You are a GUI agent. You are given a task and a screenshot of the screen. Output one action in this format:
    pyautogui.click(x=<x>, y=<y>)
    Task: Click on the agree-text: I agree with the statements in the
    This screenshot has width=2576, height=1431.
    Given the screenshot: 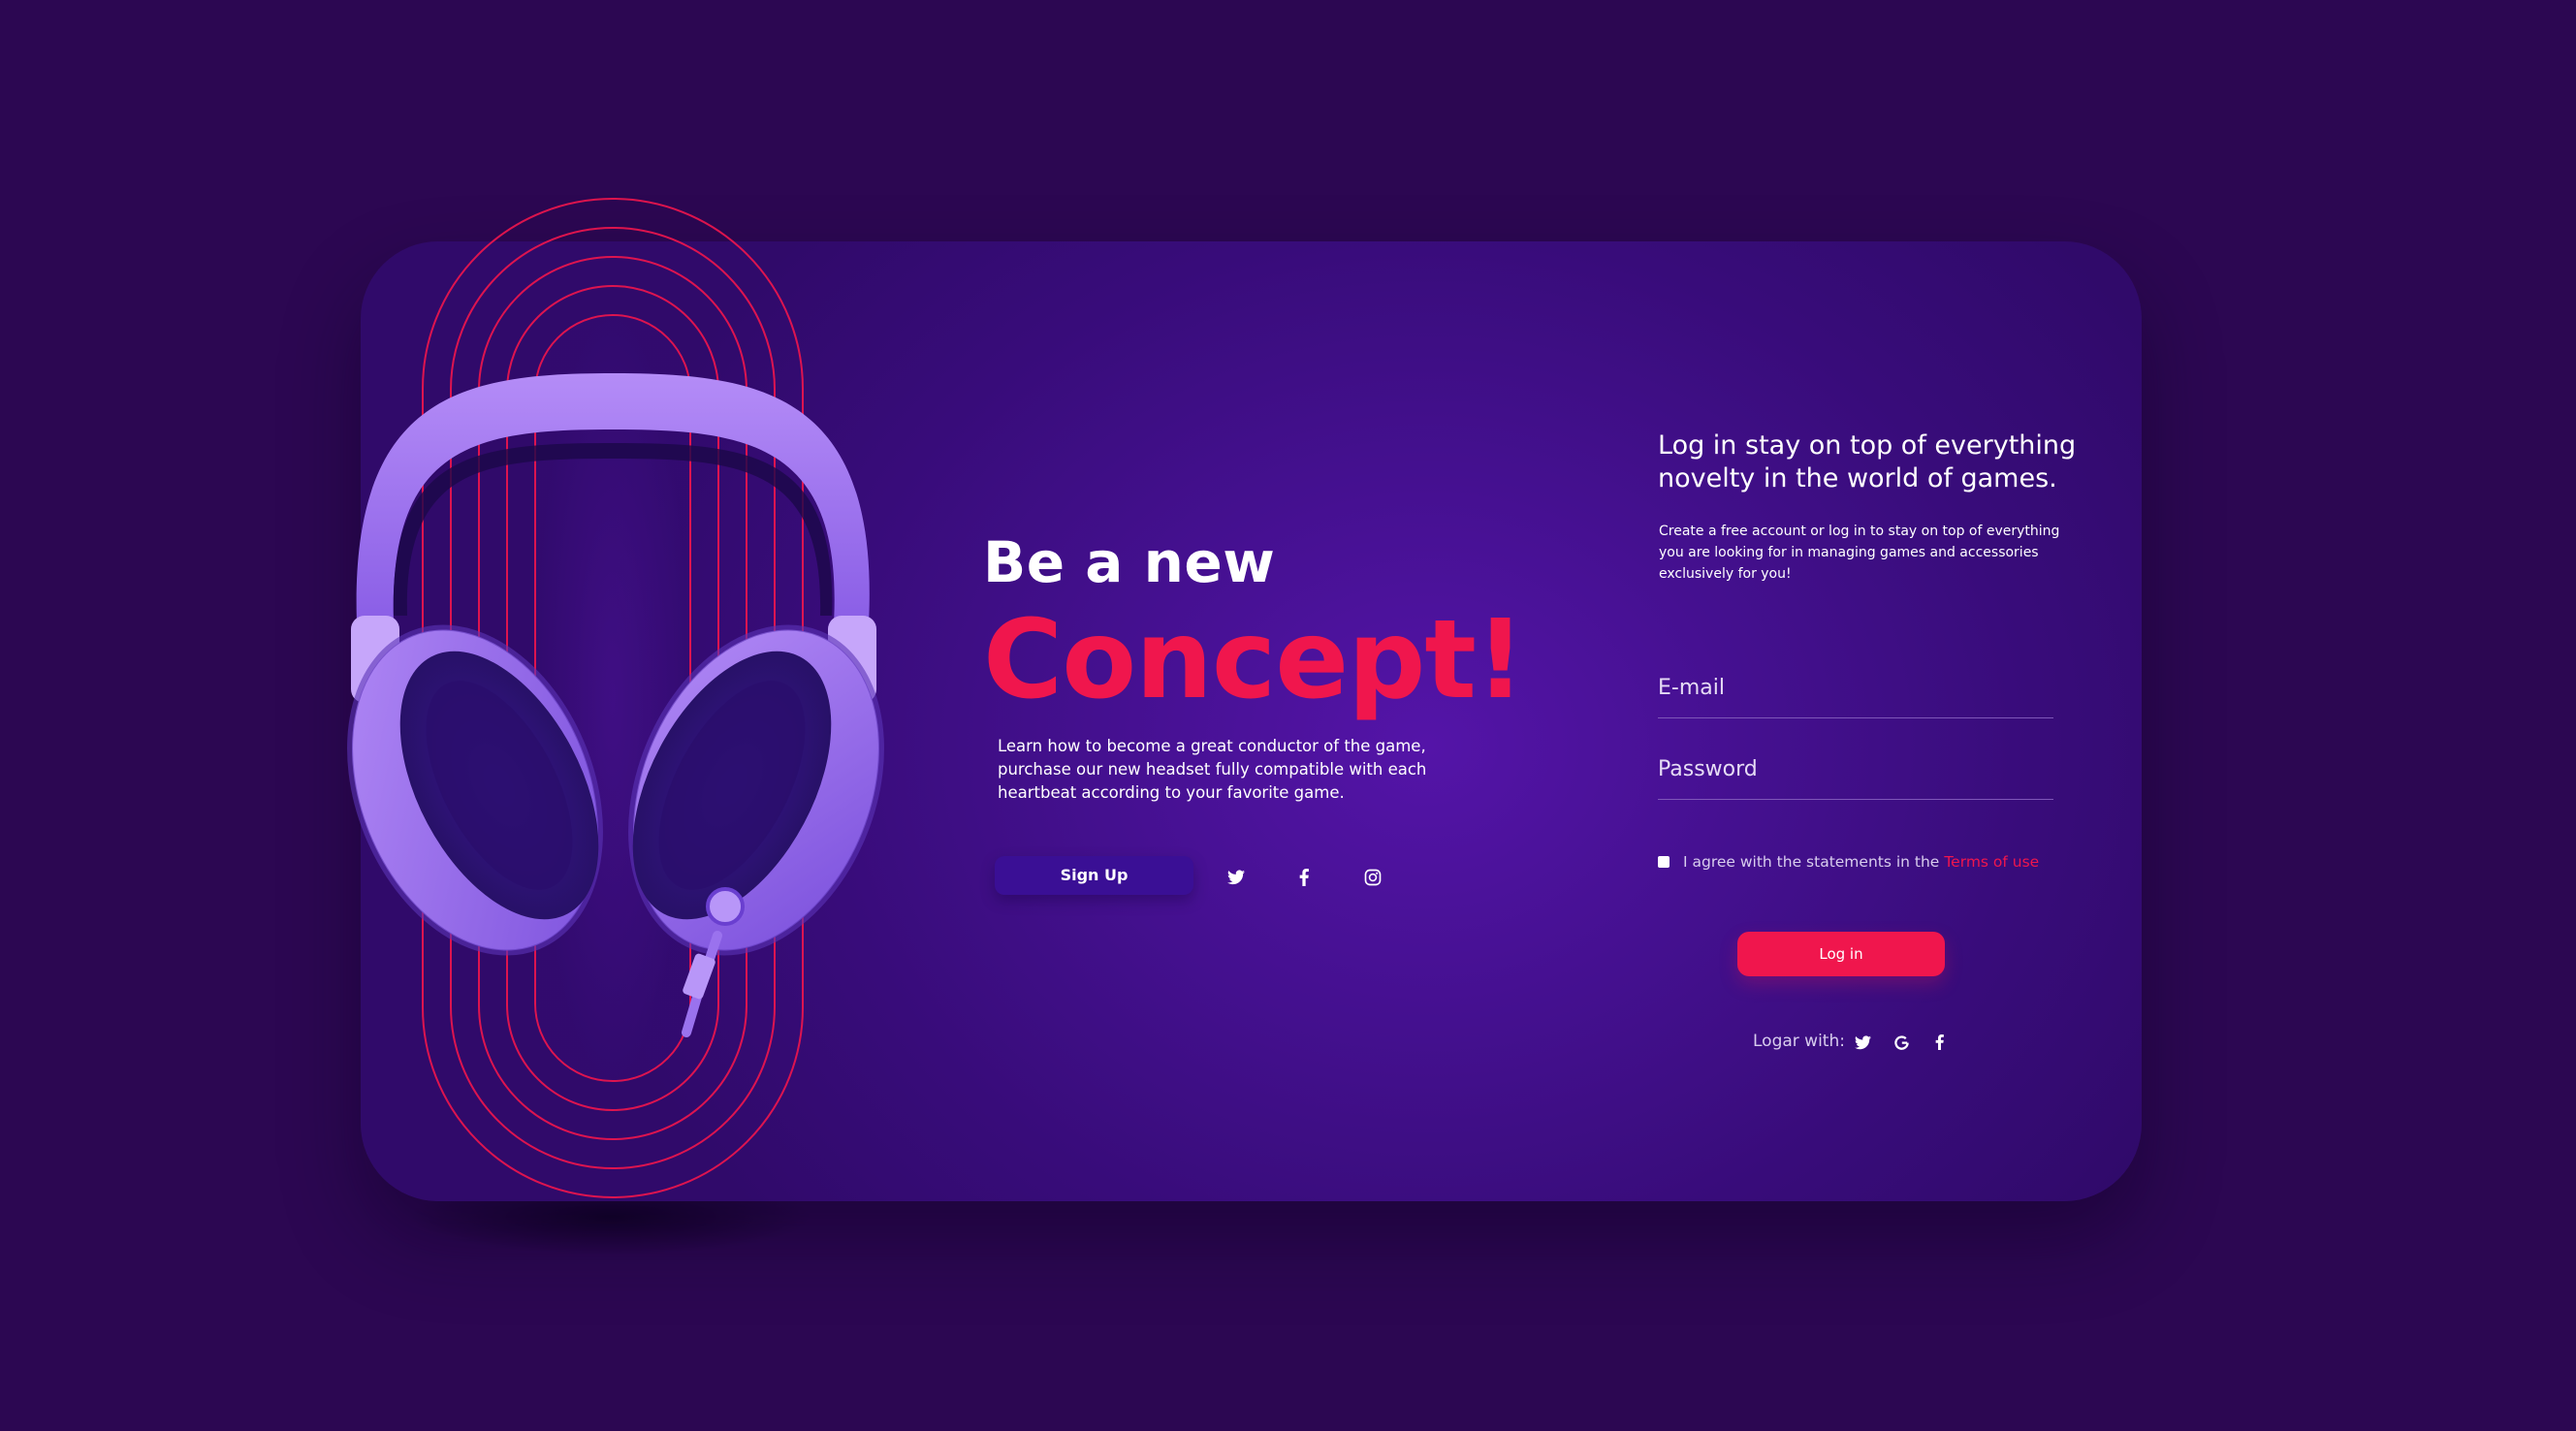 What is the action you would take?
    pyautogui.click(x=1811, y=862)
    